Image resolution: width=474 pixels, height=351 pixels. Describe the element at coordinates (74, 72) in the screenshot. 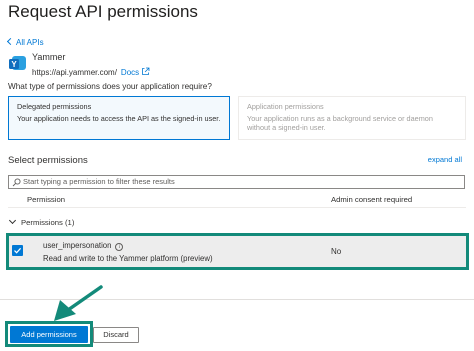

I see `api-url: https://api.yammer.com/` at that location.